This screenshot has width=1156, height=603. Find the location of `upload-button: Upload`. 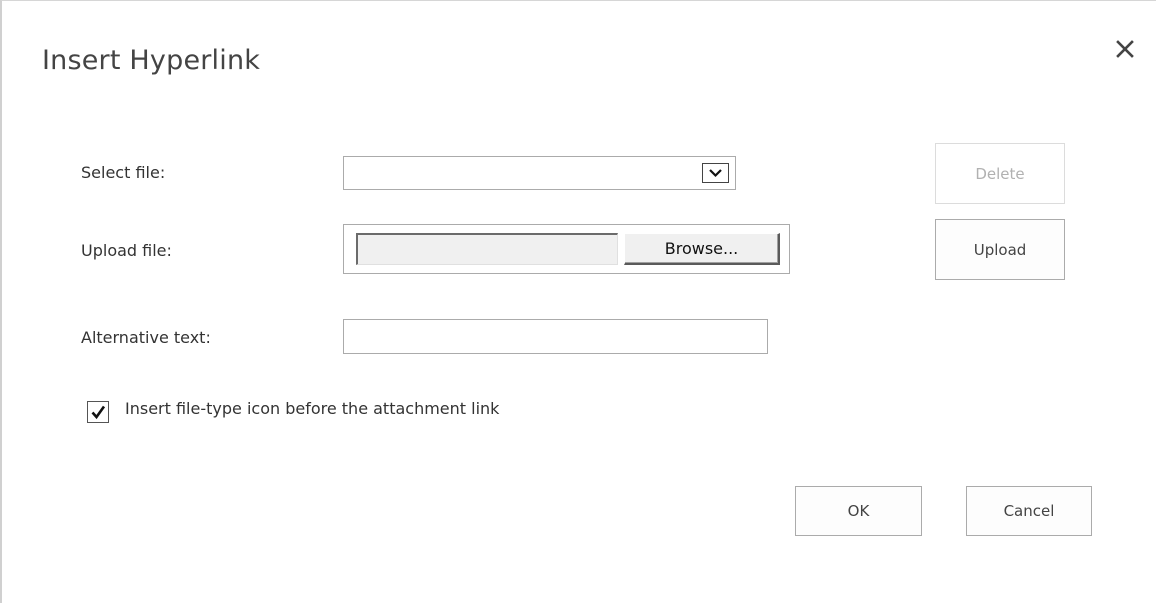

upload-button: Upload is located at coordinates (1000, 249).